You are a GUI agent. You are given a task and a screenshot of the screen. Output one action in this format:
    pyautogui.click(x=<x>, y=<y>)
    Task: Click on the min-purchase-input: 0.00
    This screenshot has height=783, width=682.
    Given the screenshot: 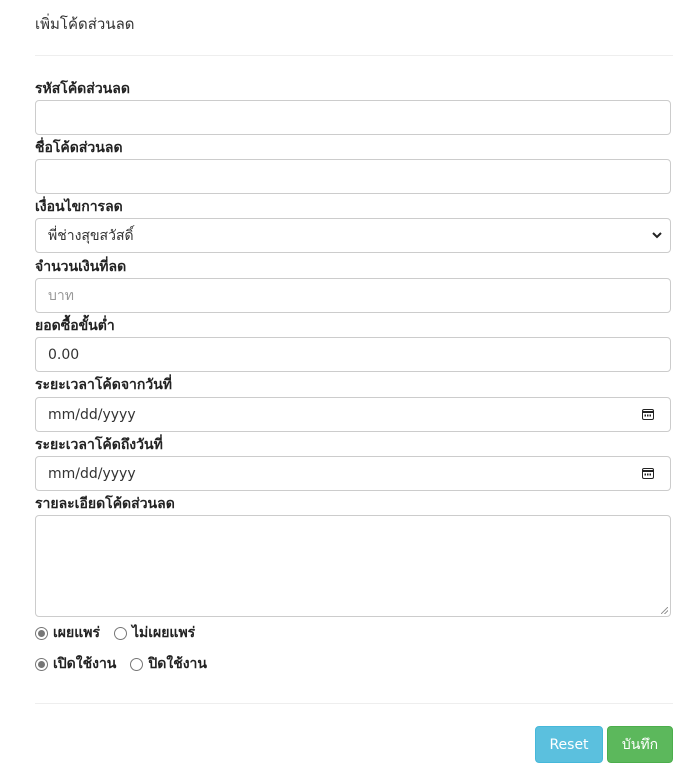 What is the action you would take?
    pyautogui.click(x=353, y=354)
    